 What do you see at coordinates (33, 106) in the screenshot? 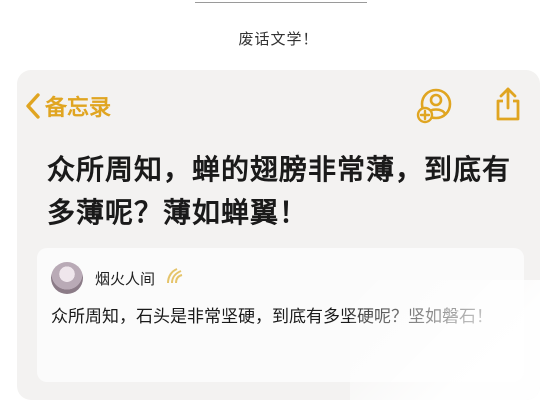
I see `chevron-left-icon` at bounding box center [33, 106].